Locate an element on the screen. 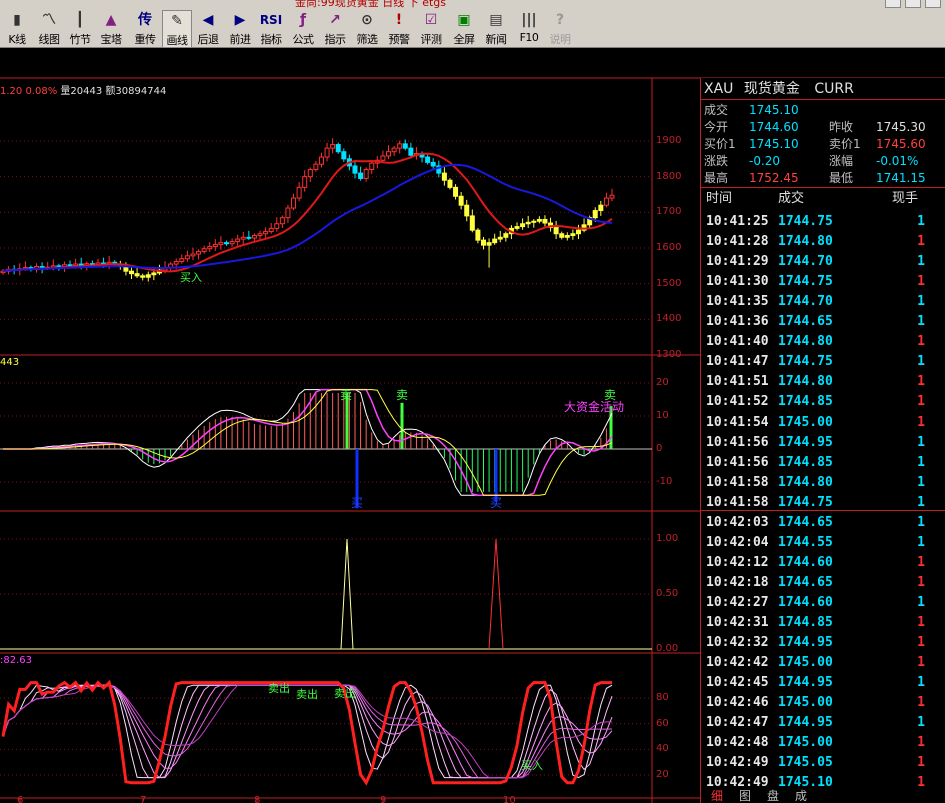  toolbar-button-evaluate: ☑ 评测 is located at coordinates (431, 29).